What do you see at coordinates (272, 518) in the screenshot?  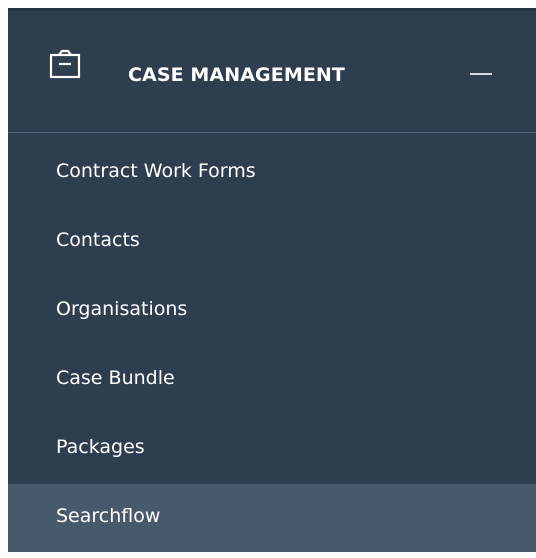 I see `menu-item-searchflow: Searchflow` at bounding box center [272, 518].